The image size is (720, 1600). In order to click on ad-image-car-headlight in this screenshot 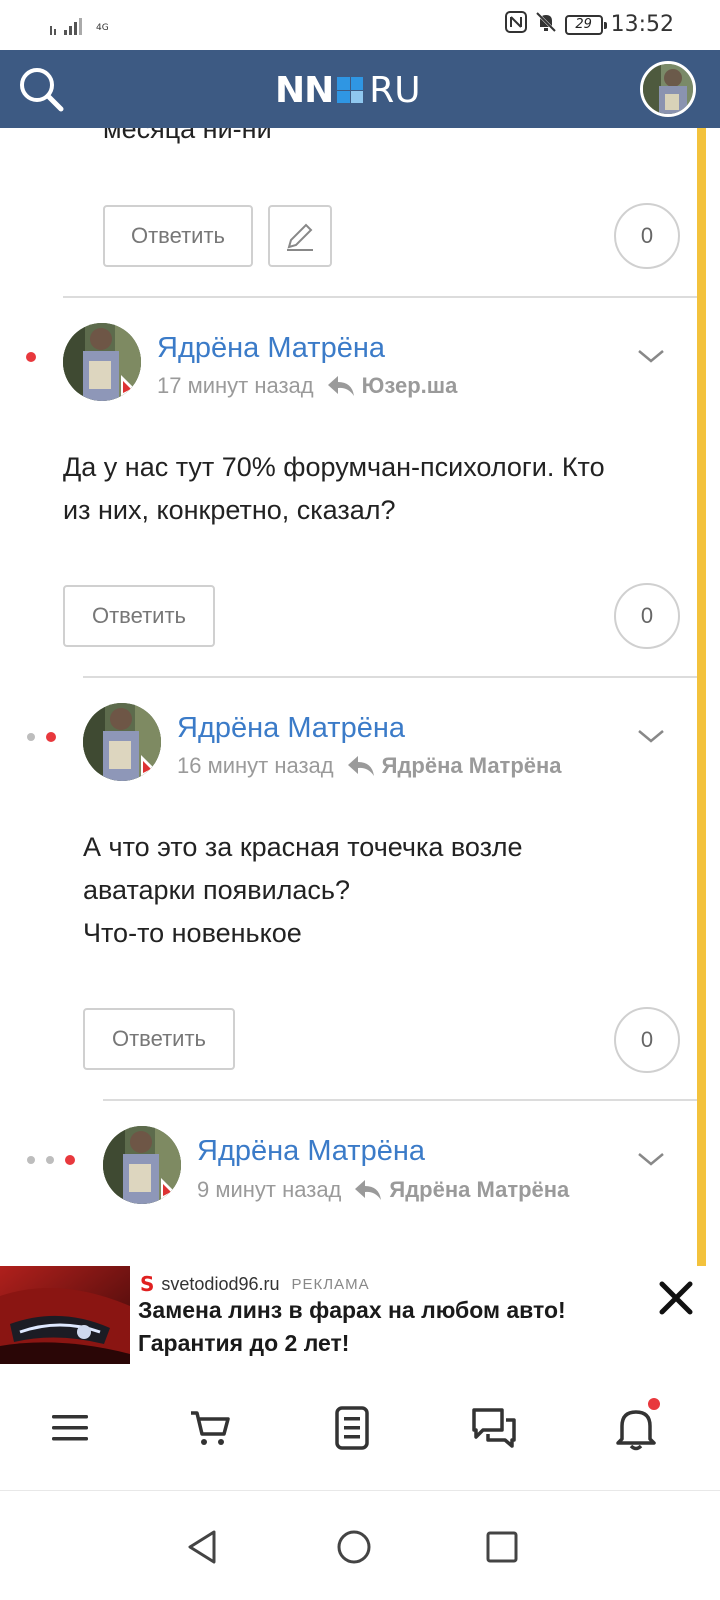, I will do `click(65, 1315)`.